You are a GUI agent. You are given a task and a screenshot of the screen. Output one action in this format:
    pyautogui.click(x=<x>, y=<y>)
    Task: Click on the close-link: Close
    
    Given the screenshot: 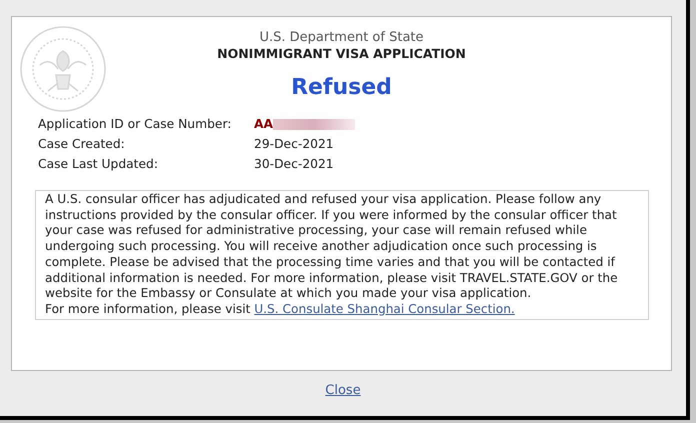 What is the action you would take?
    pyautogui.click(x=343, y=390)
    